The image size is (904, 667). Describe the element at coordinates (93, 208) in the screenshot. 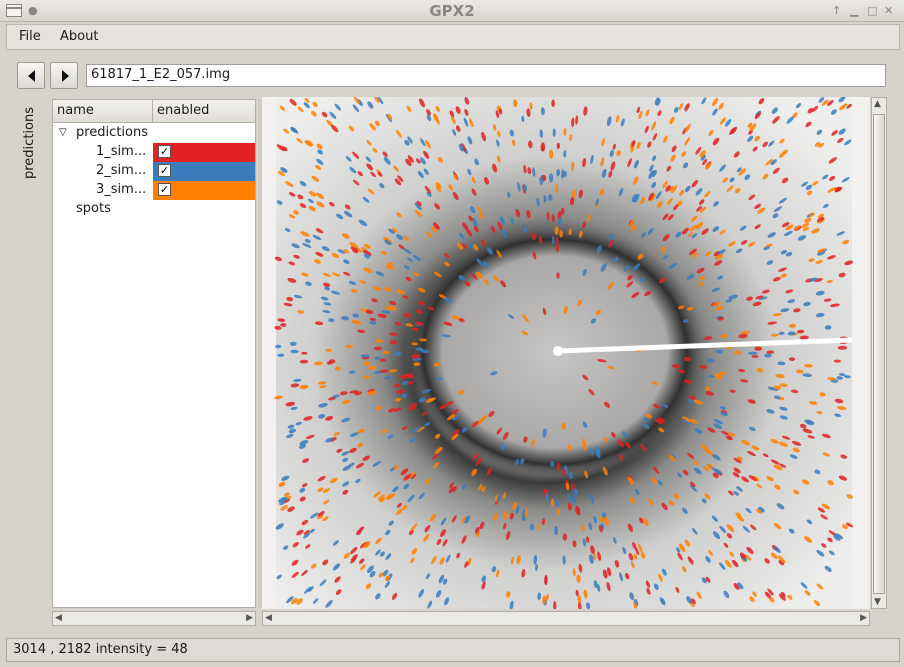

I see `tree-item-label: spots` at that location.